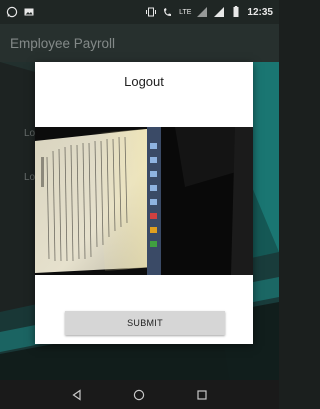 The image size is (320, 409). I want to click on home-icon, so click(139, 394).